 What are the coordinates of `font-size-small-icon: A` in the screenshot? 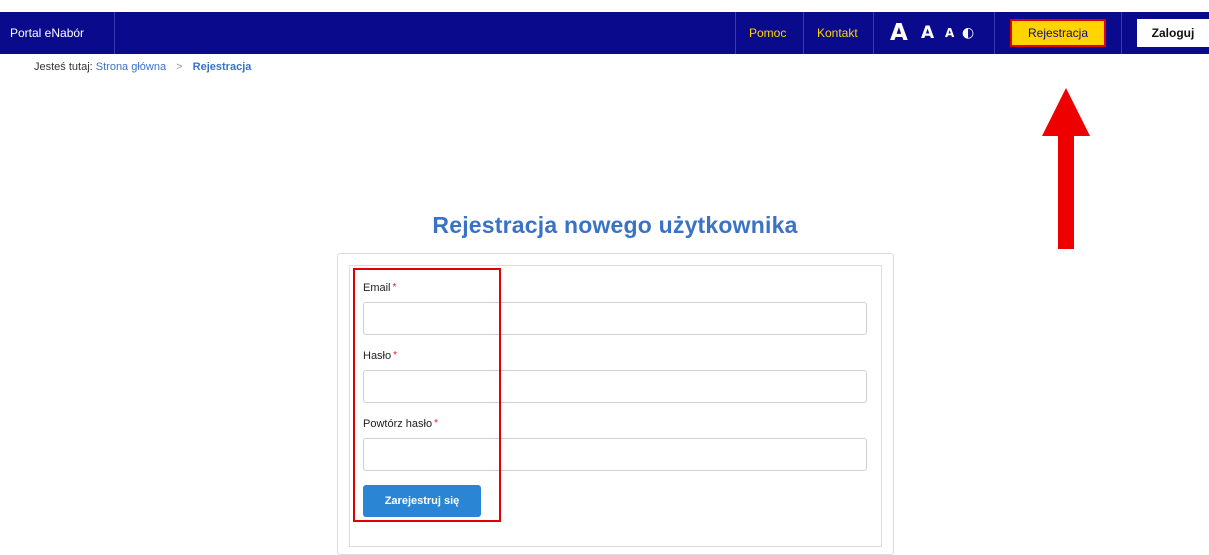 It's located at (949, 33).